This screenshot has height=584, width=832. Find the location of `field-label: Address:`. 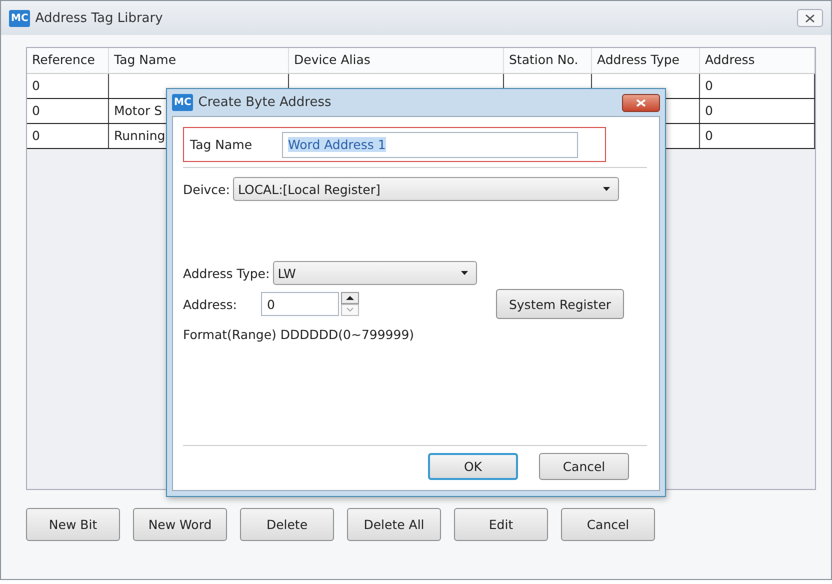

field-label: Address: is located at coordinates (210, 304).